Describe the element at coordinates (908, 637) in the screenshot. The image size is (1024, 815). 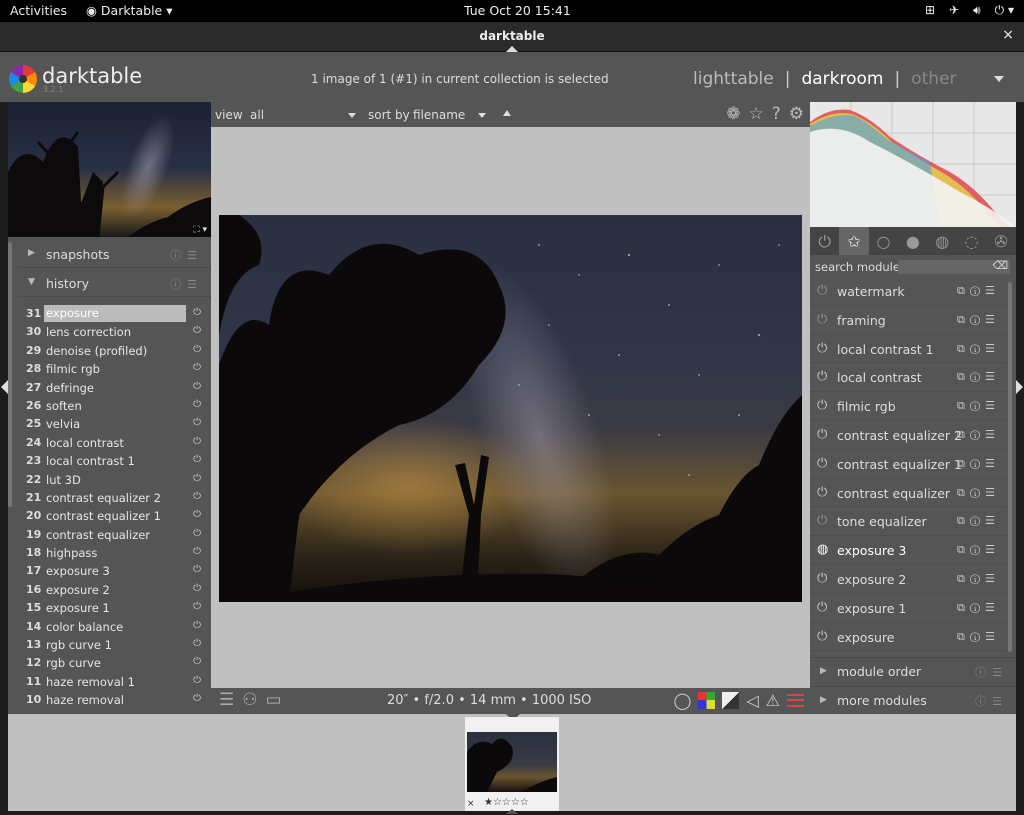
I see `module-item: ⏻ exposure ⧉ⓘ☰` at that location.